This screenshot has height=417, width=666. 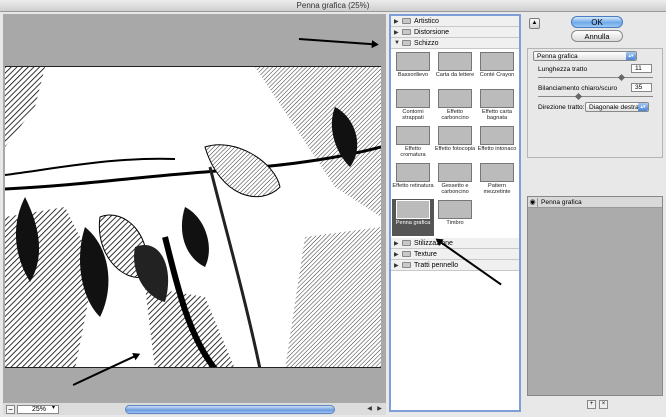 What do you see at coordinates (622, 77) in the screenshot?
I see `stroke-length-slider-thumb` at bounding box center [622, 77].